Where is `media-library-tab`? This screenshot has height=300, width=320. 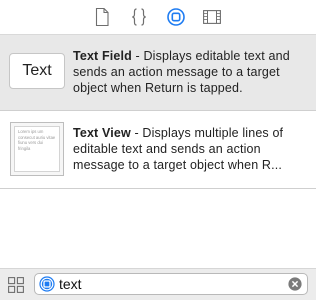 media-library-tab is located at coordinates (212, 17).